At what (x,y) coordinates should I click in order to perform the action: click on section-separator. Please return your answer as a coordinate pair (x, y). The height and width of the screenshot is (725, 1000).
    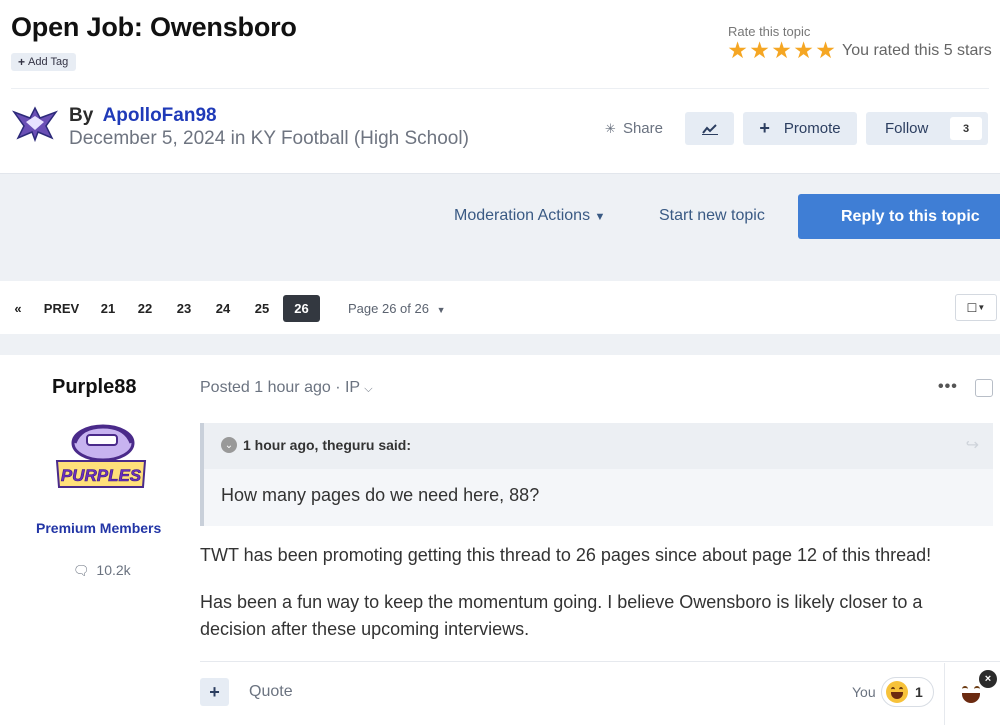
    Looking at the image, I should click on (500, 344).